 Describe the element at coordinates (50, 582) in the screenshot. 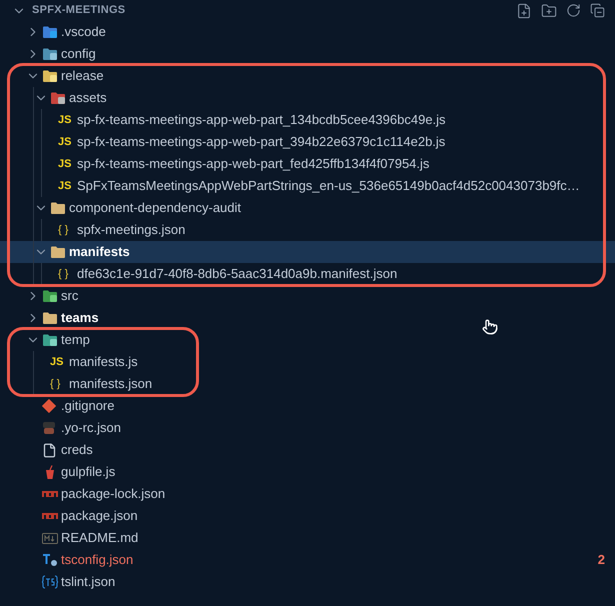

I see `braces-ts-icon` at that location.